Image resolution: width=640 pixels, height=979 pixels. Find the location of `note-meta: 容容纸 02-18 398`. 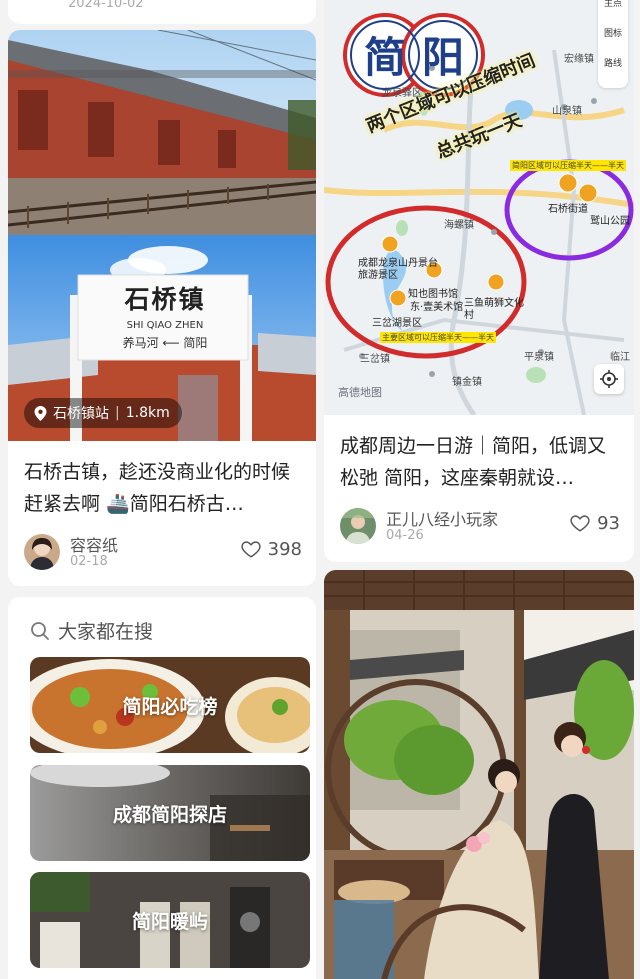

note-meta: 容容纸 02-18 398 is located at coordinates (163, 554).